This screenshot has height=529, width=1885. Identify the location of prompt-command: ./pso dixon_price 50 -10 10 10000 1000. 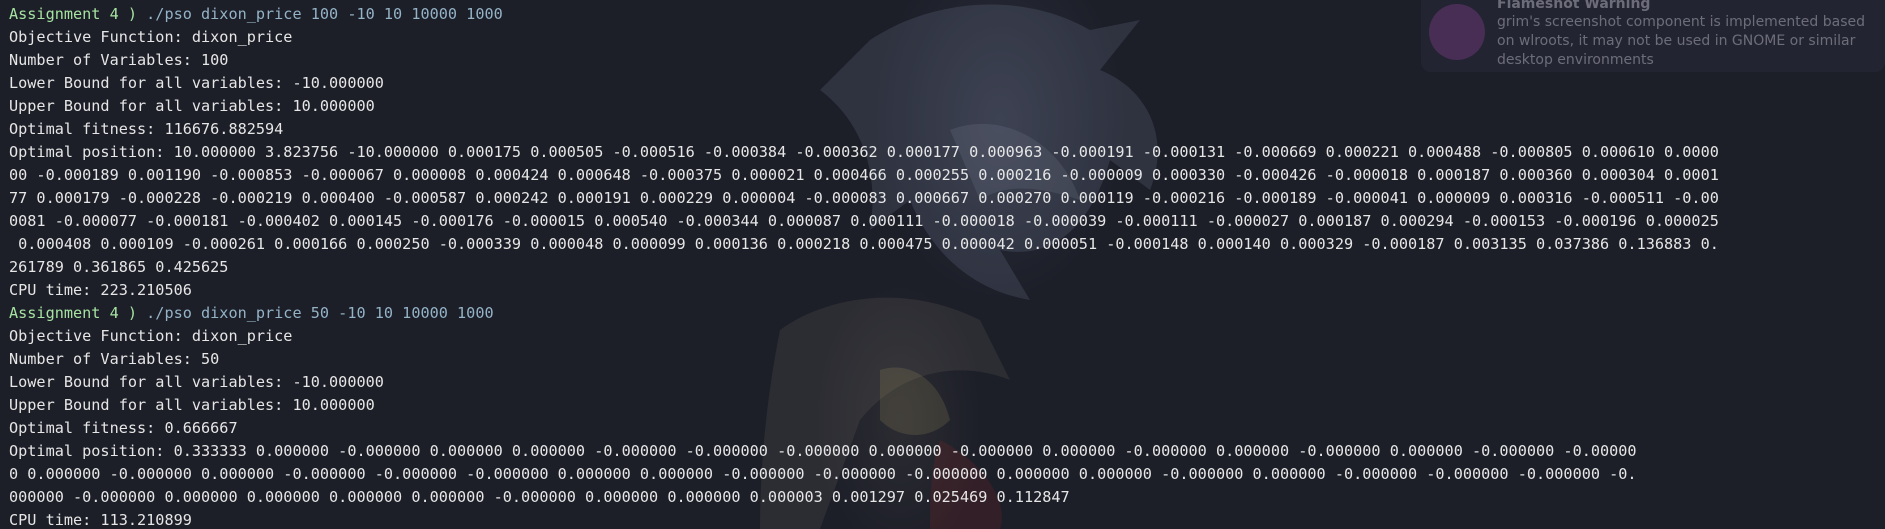
(320, 313).